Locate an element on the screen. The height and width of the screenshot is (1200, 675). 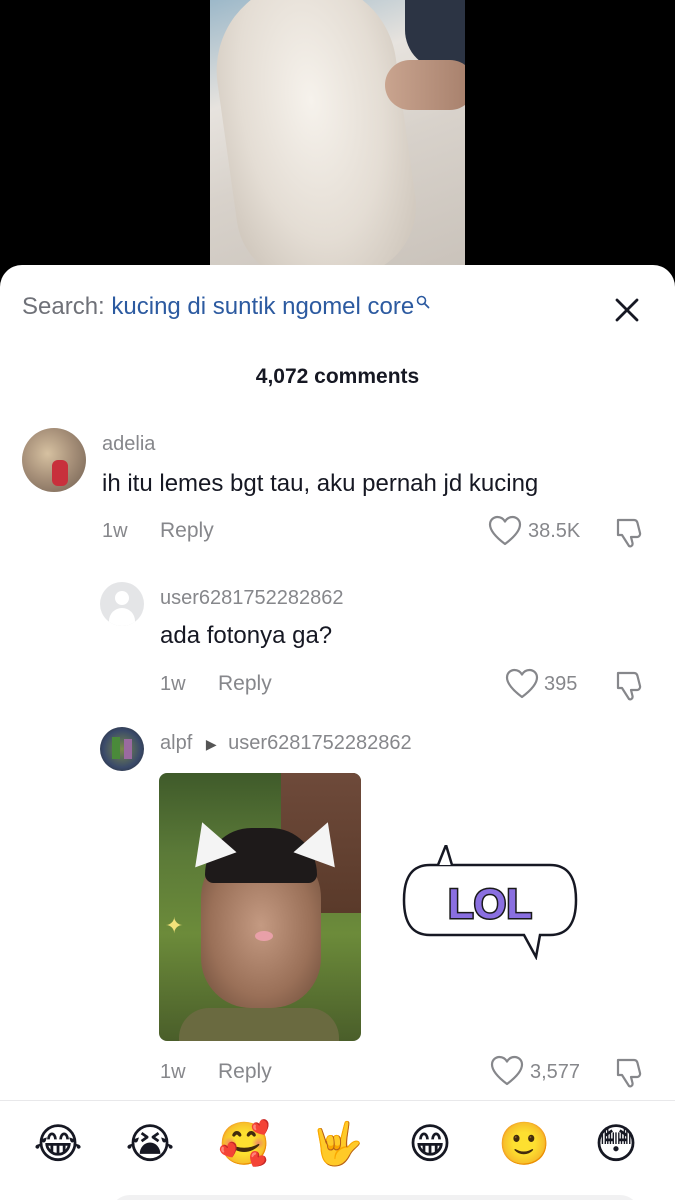
search-suggestion: Search: kucing di suntik ngomel core is located at coordinates (226, 307).